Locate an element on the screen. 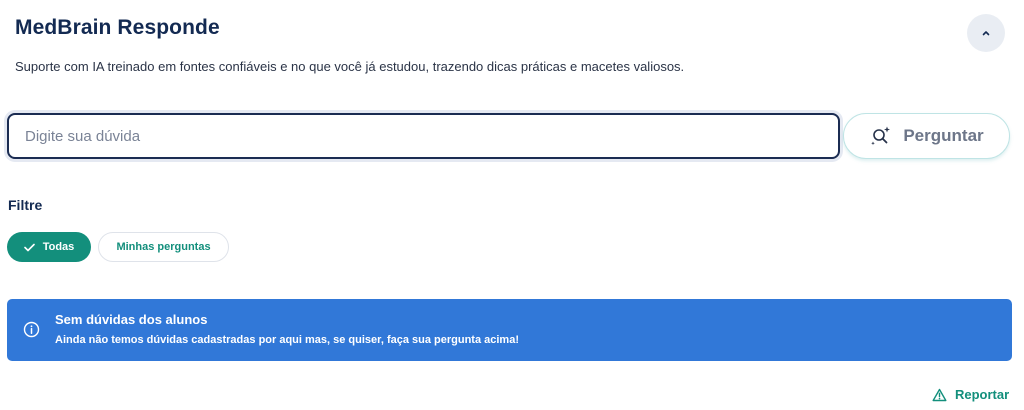 The width and height of the screenshot is (1024, 410). ask-button-label: Perguntar is located at coordinates (943, 135).